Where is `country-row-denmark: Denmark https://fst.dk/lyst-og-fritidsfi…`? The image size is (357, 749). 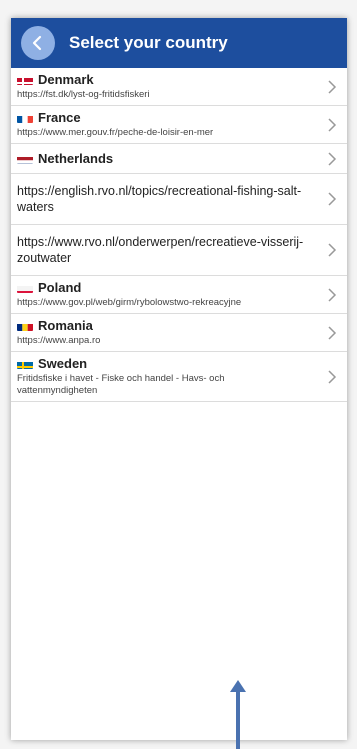 country-row-denmark: Denmark https://fst.dk/lyst-og-fritidsfi… is located at coordinates (179, 87).